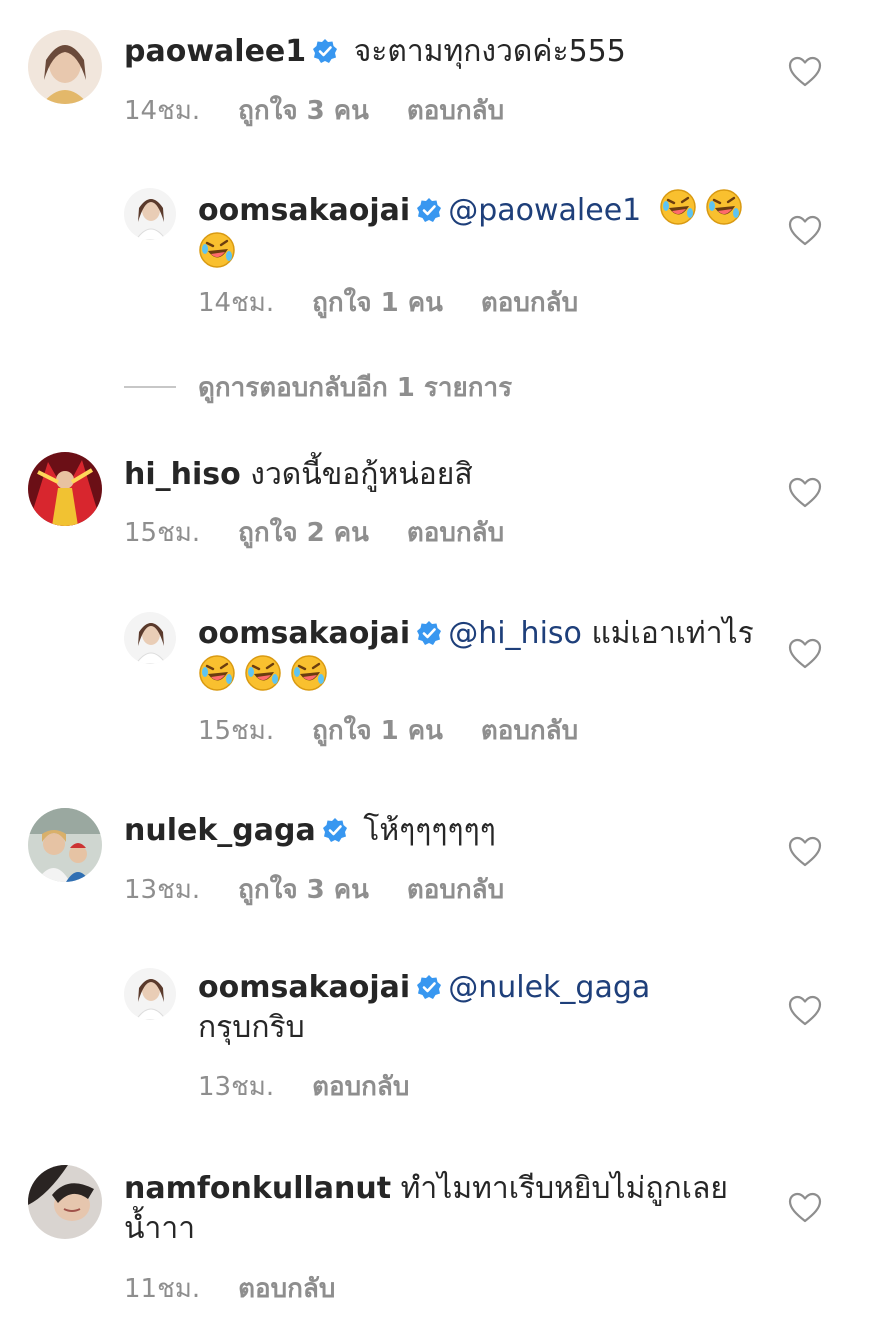 This screenshot has height=1329, width=870. Describe the element at coordinates (478, 231) in the screenshot. I see `comment-body: oomsakaojai @paowalee1` at that location.